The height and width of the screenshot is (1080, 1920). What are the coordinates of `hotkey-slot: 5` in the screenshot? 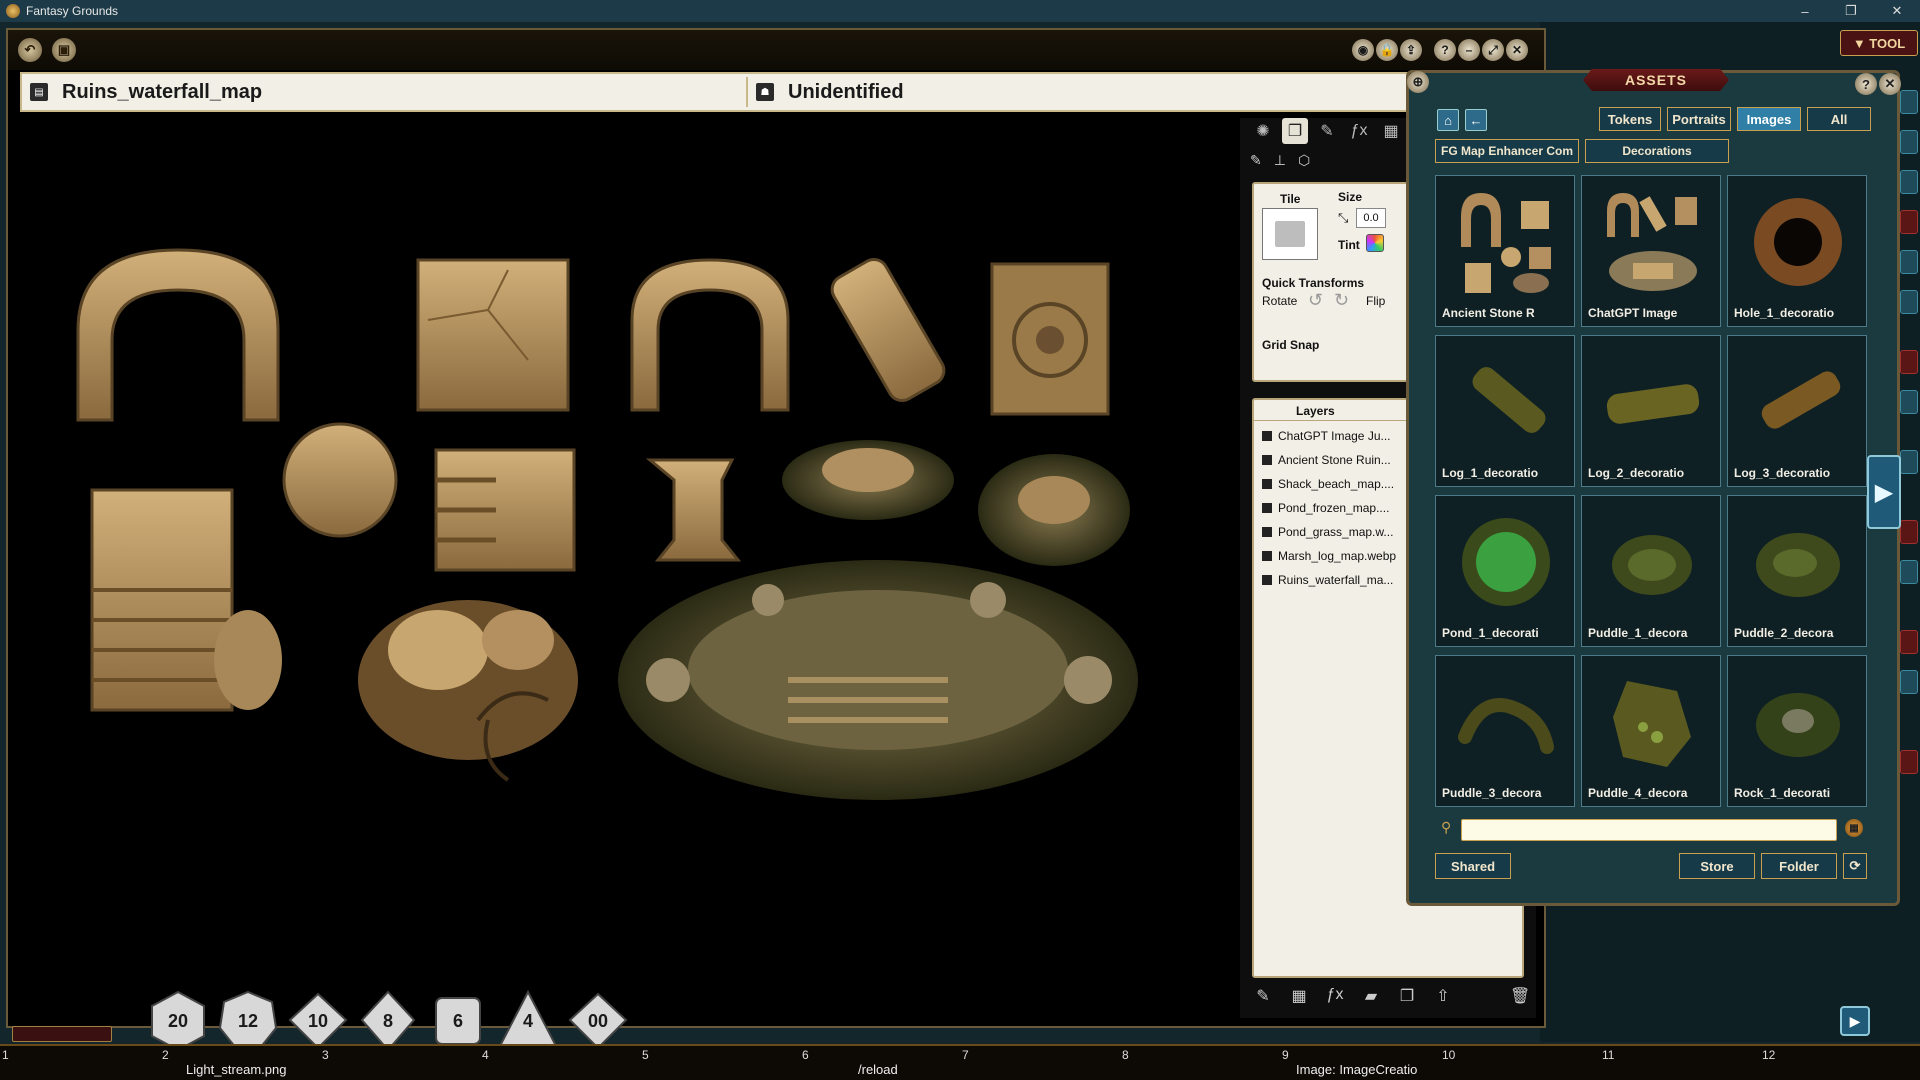 It's located at (721, 1063).